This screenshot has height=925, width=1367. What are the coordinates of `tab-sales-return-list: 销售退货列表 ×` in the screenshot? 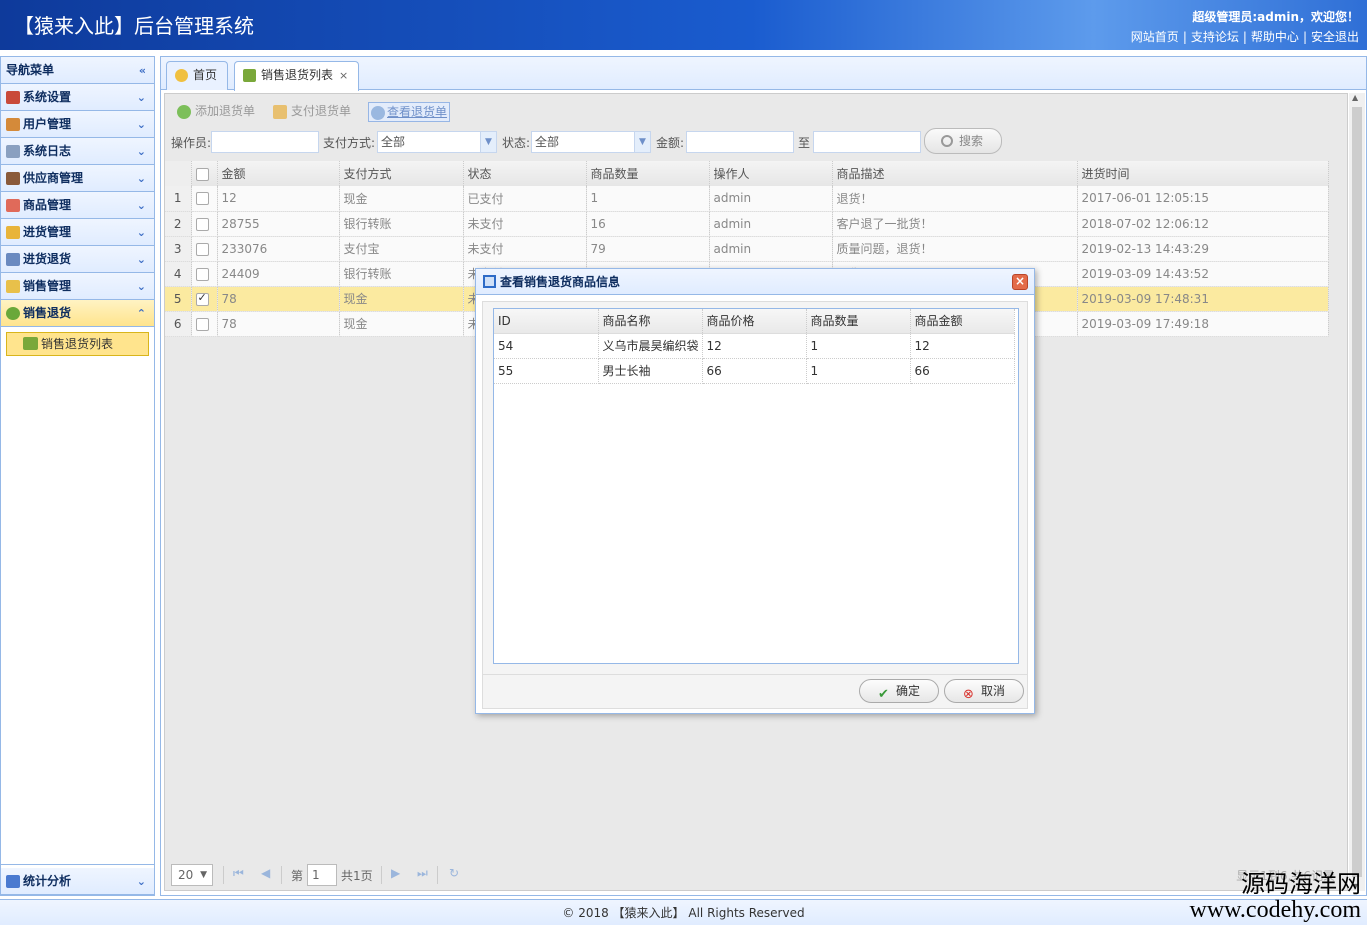 It's located at (297, 76).